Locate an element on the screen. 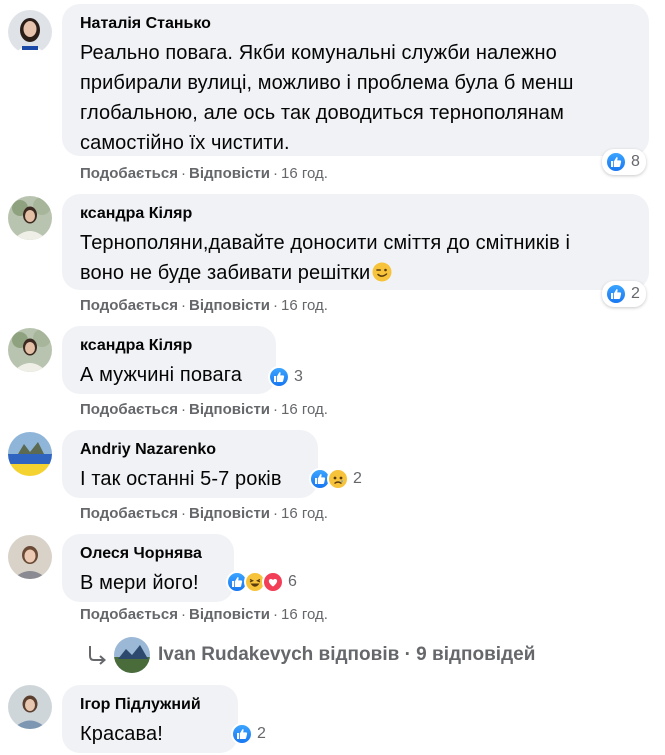 This screenshot has width=665, height=755. comment-bubble: Олеся Чорнява В мери його! is located at coordinates (148, 568).